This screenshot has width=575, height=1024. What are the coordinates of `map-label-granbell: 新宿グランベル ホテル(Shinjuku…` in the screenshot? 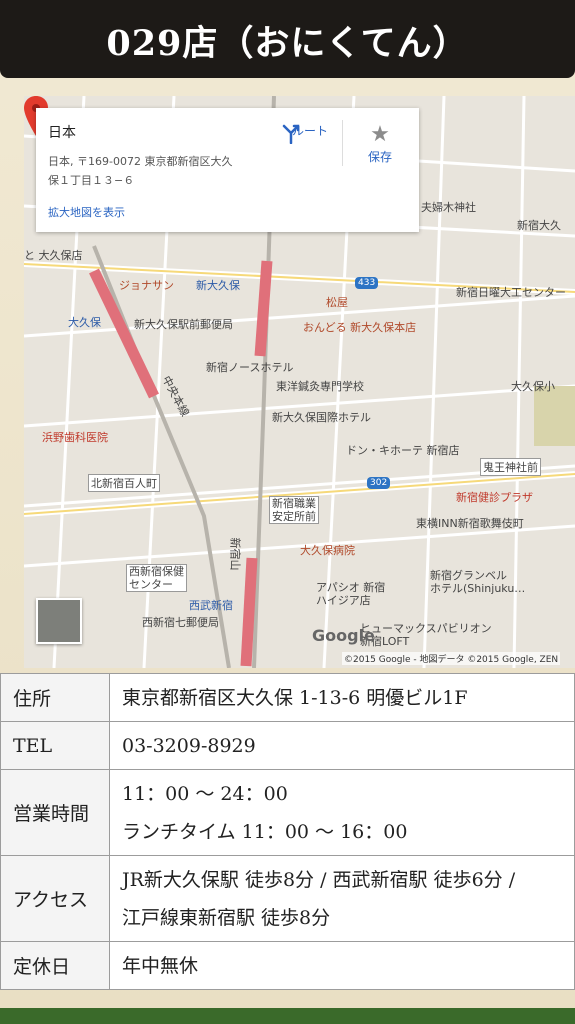 It's located at (478, 582).